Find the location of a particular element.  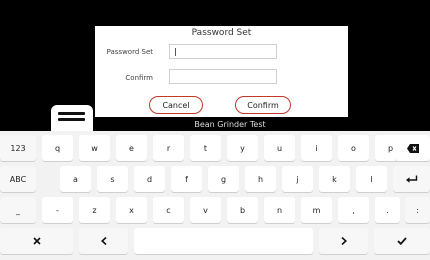

key-i: i is located at coordinates (316, 148).